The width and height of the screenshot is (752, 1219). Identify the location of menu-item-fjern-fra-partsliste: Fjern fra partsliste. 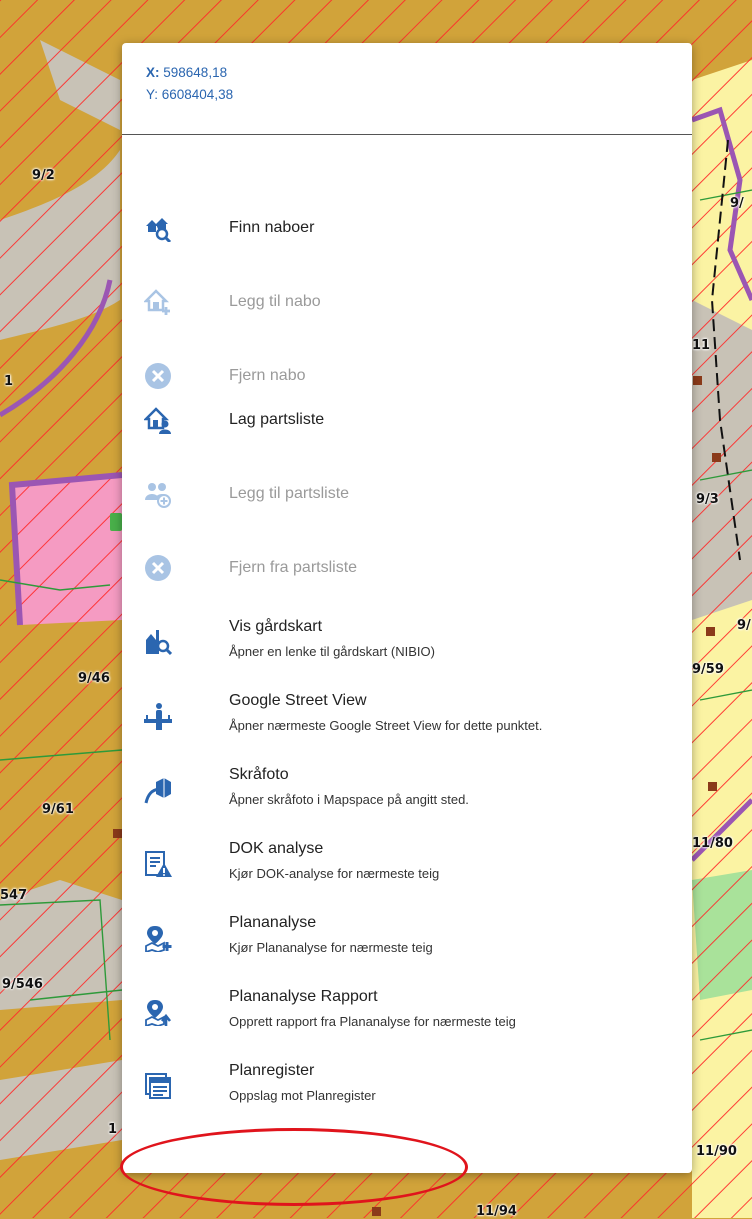
(407, 568).